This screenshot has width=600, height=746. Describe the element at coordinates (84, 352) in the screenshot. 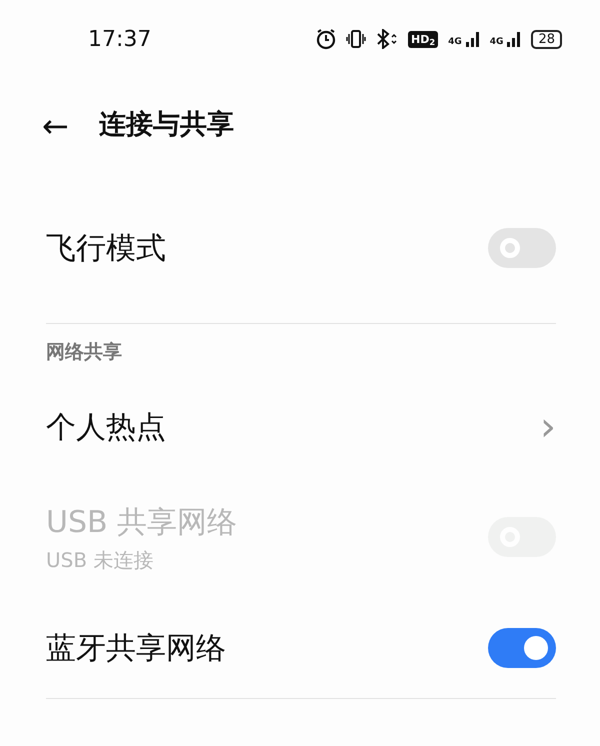

I see `section-header: 网络共享` at that location.